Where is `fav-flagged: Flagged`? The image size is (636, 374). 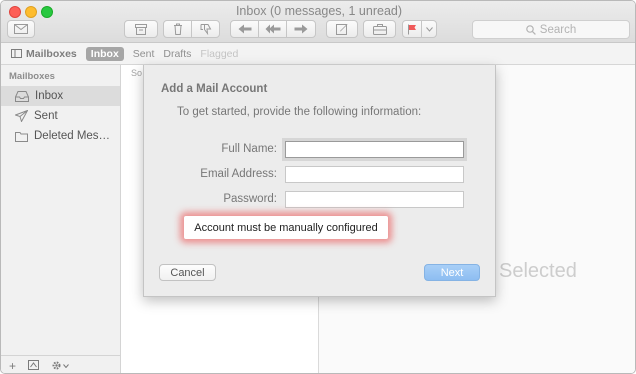 fav-flagged: Flagged is located at coordinates (219, 54).